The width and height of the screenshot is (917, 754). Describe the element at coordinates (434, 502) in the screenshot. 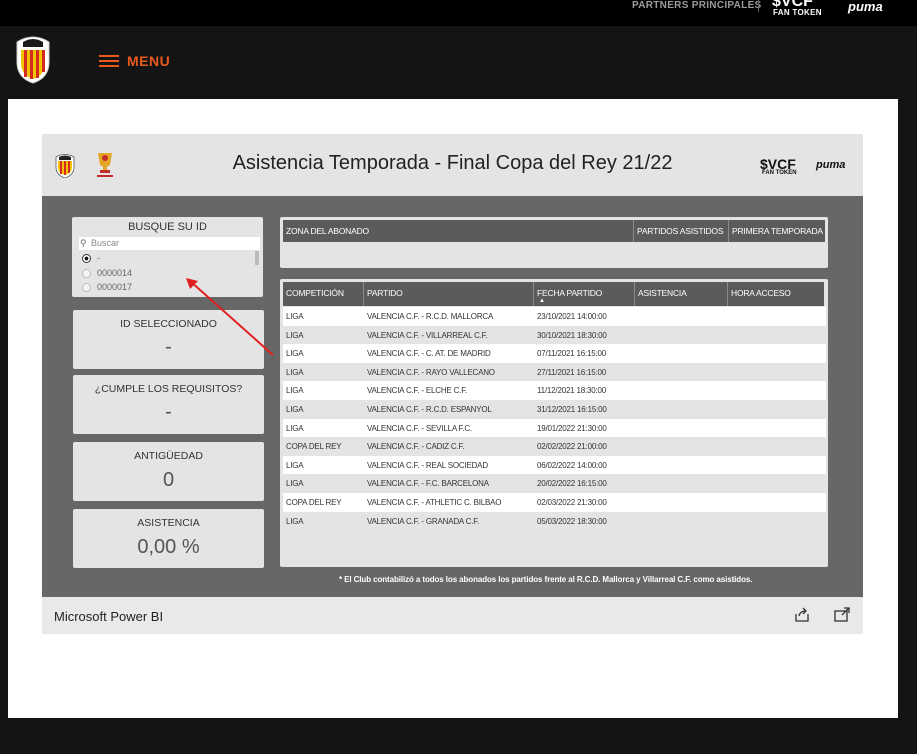

I see `table-cell: VALENCIA C.F. - ATHLETIC C. BILBAO` at that location.